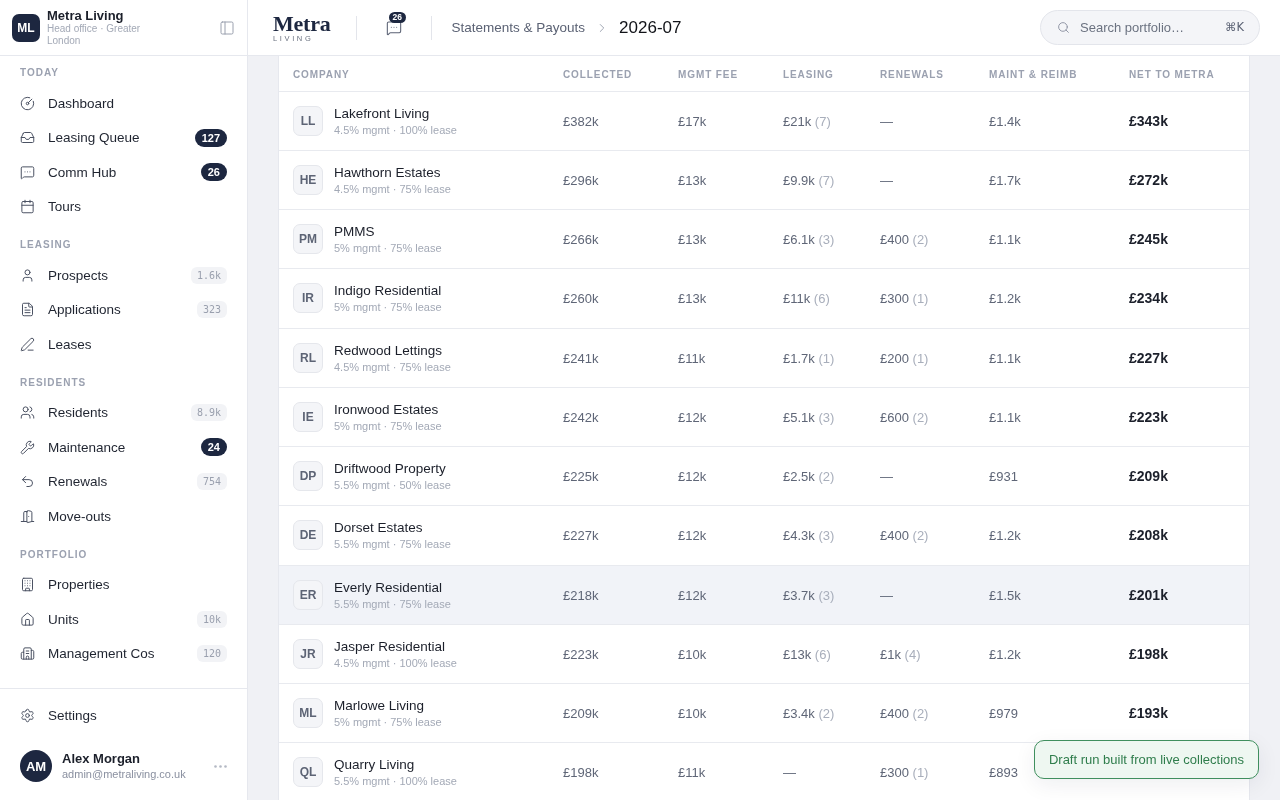  I want to click on office-building-icon, so click(27, 654).